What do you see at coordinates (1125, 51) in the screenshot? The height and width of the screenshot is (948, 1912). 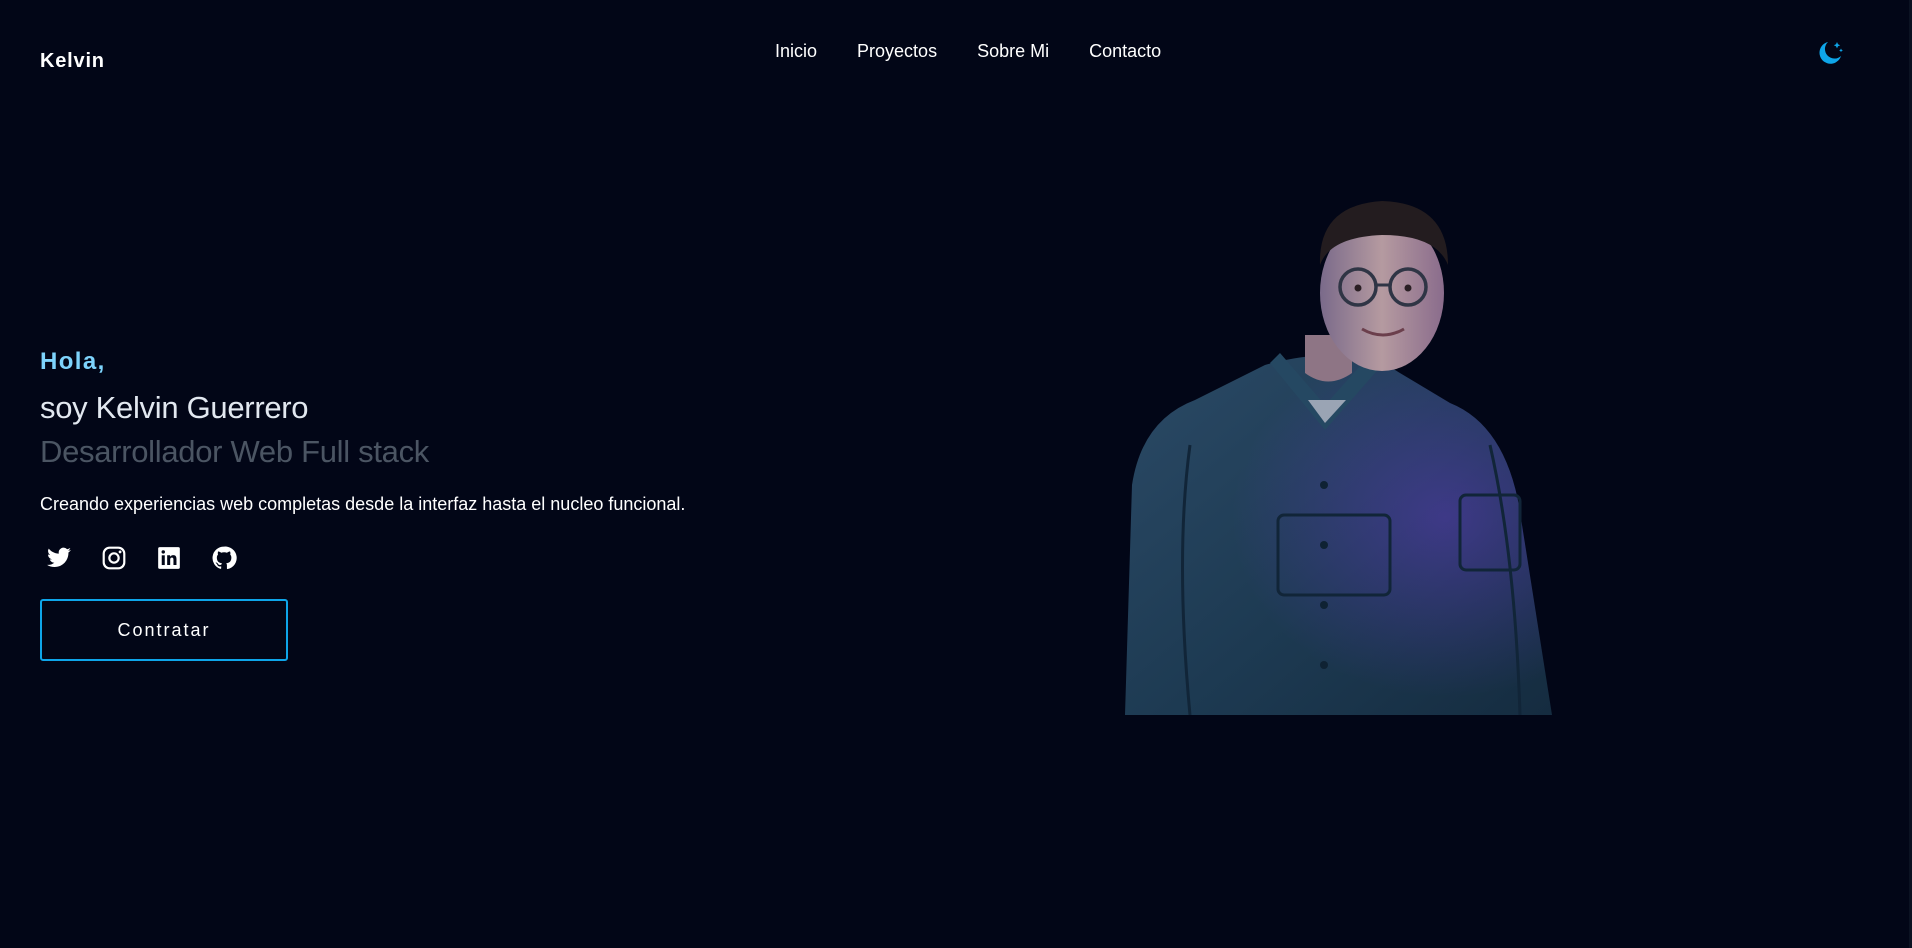 I see `nav-item-contacto: Contacto` at bounding box center [1125, 51].